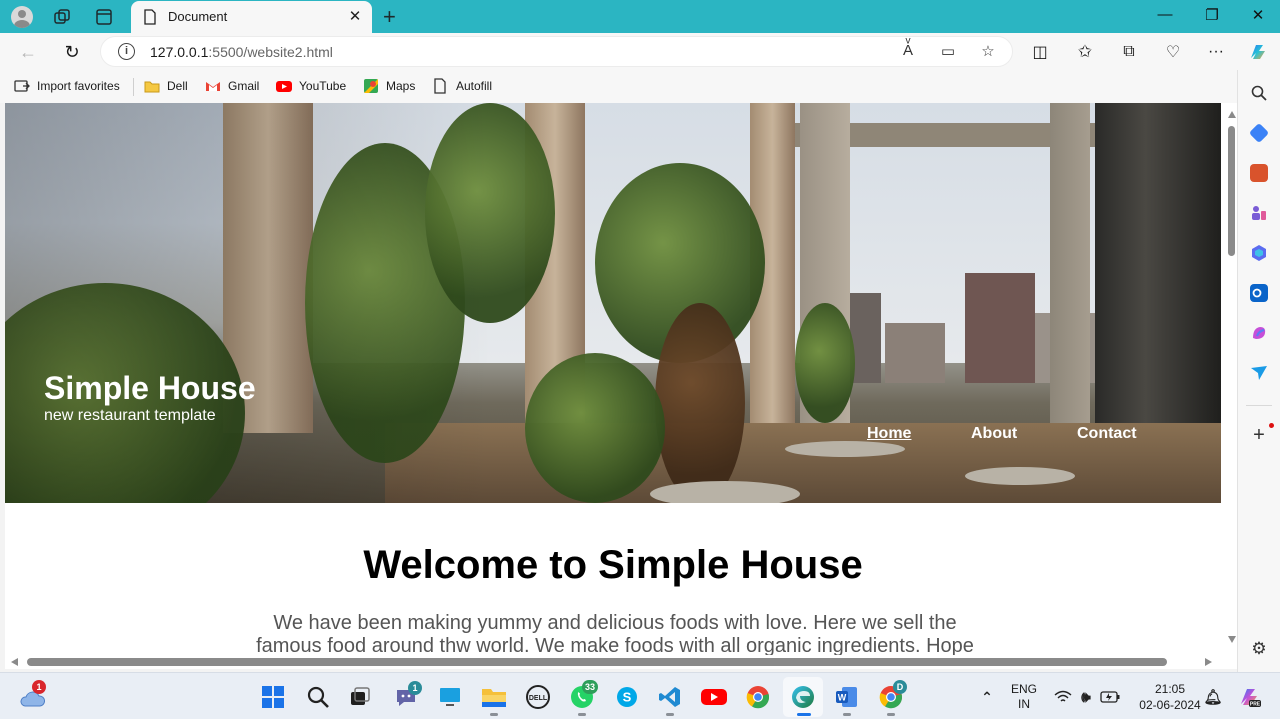 This screenshot has height=719, width=1280. Describe the element at coordinates (1259, 213) in the screenshot. I see `games-icon` at that location.